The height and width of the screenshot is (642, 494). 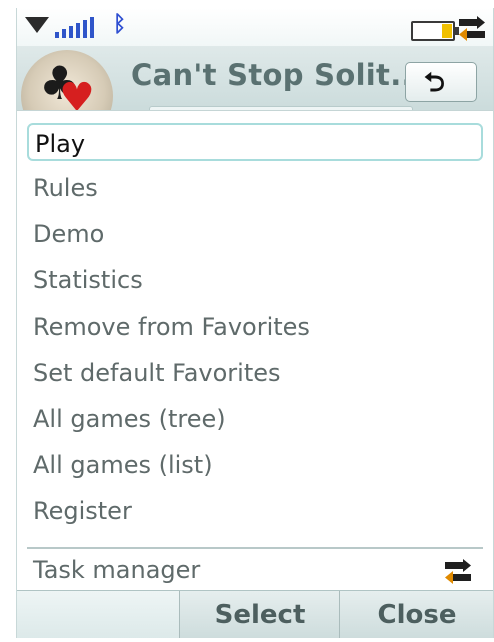 I want to click on menu-item-statistics: Statistics, so click(x=255, y=280).